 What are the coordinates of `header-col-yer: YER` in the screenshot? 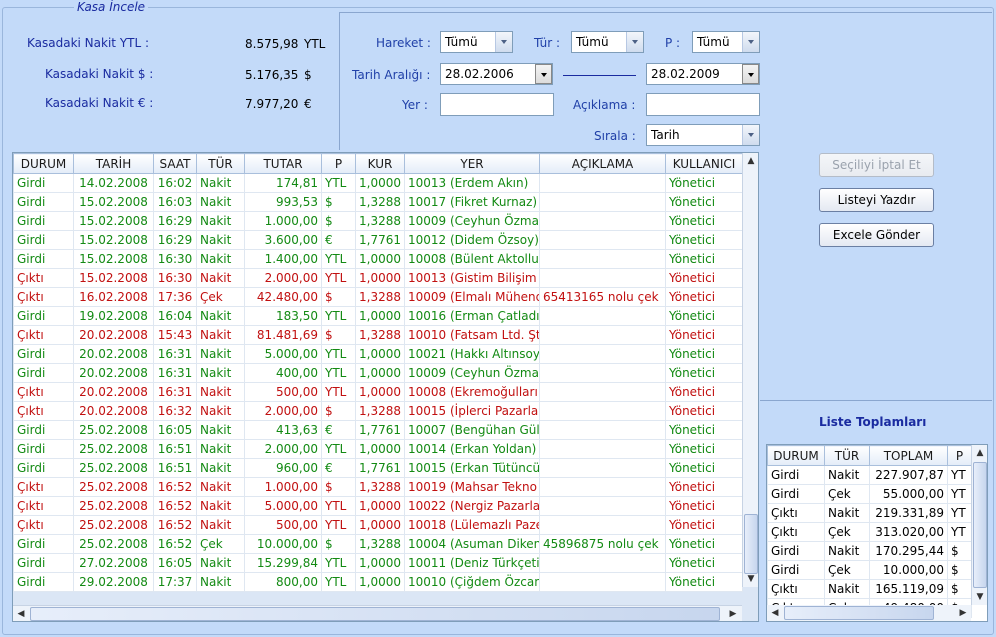 It's located at (472, 163).